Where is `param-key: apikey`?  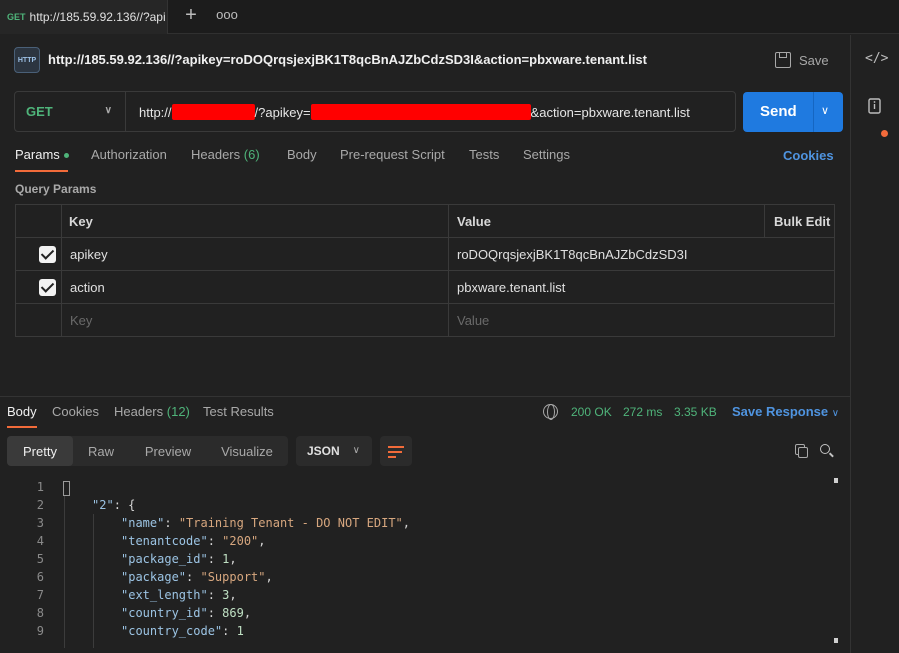 param-key: apikey is located at coordinates (89, 254).